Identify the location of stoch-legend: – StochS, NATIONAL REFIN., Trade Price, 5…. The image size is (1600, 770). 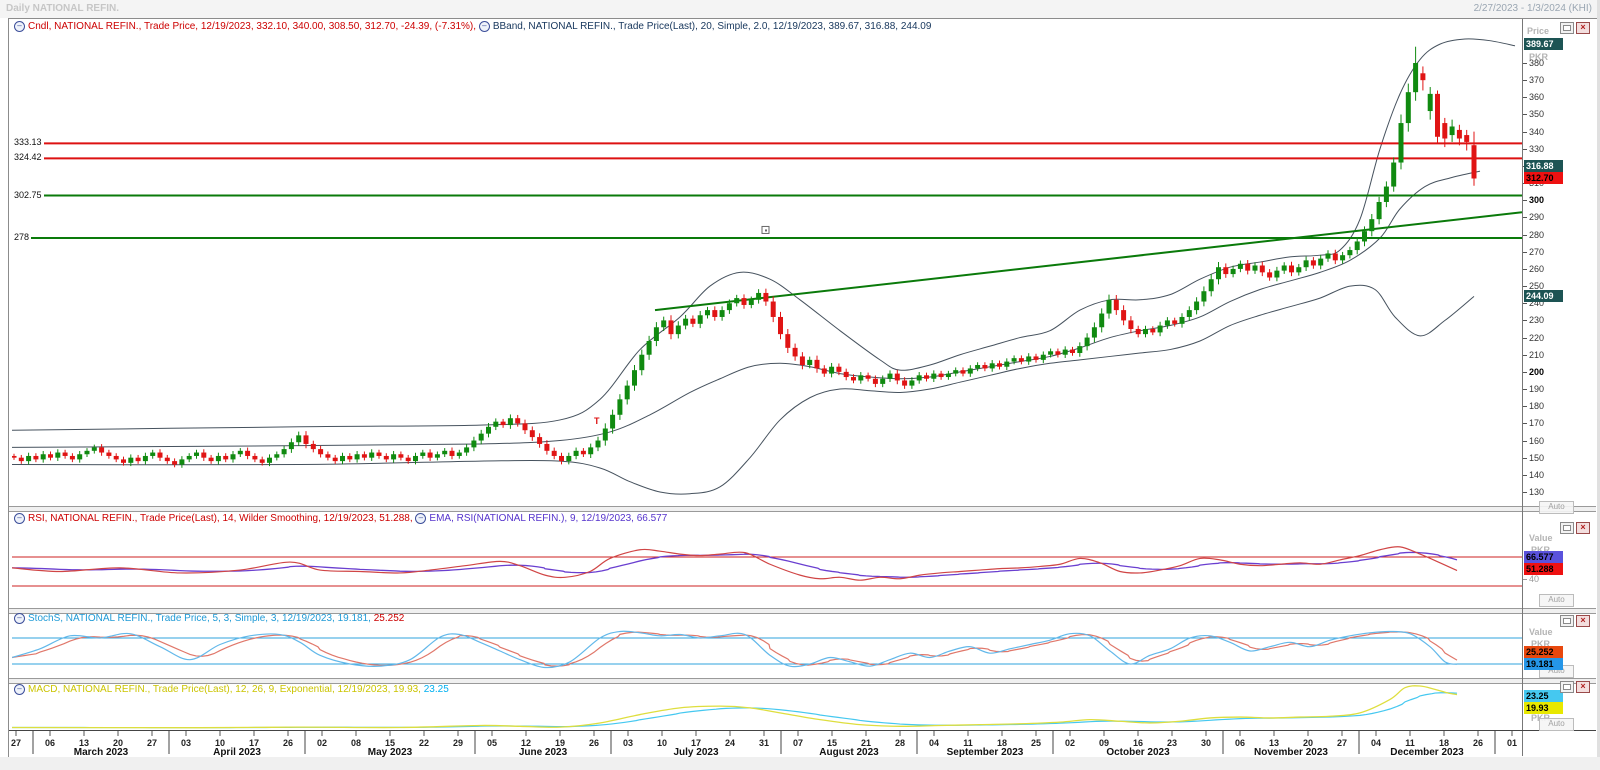
(209, 618).